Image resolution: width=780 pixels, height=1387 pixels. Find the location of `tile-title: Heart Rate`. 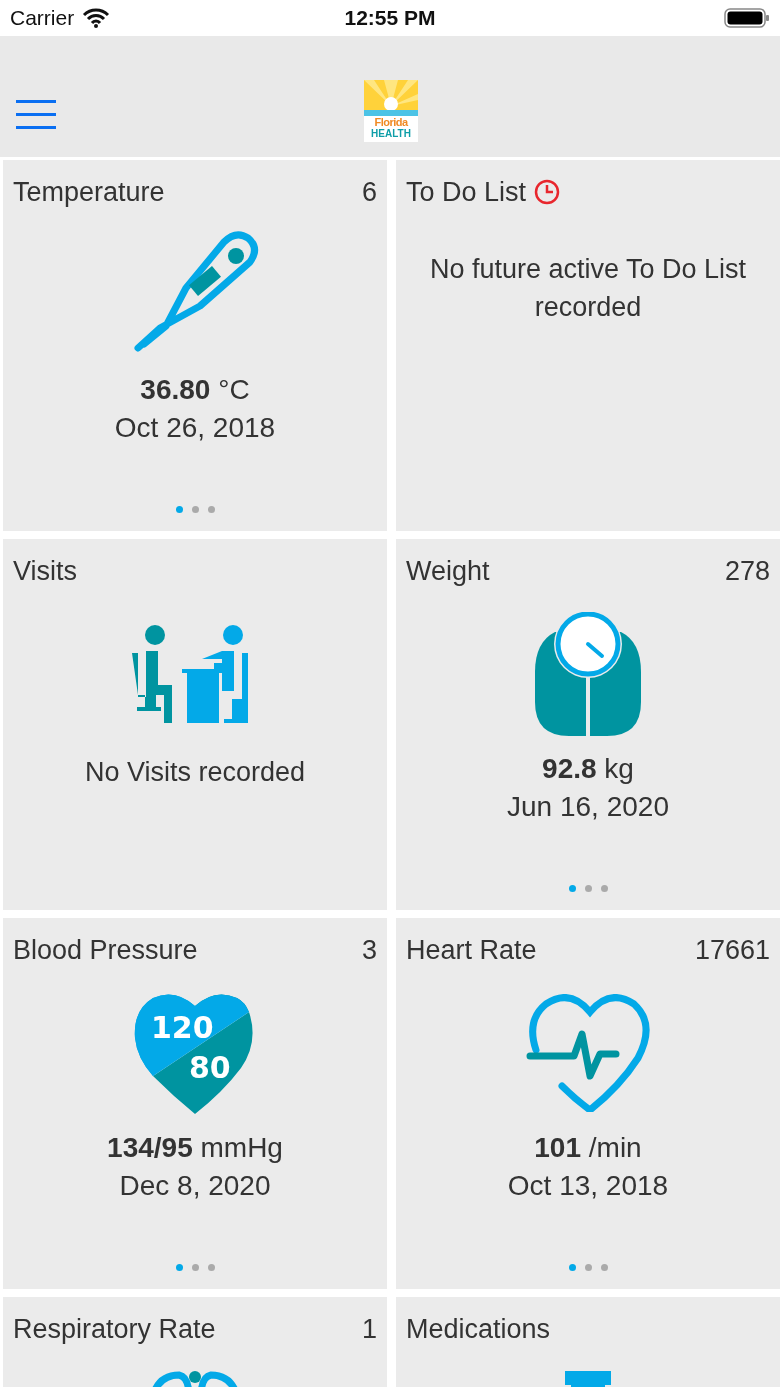

tile-title: Heart Rate is located at coordinates (471, 950).